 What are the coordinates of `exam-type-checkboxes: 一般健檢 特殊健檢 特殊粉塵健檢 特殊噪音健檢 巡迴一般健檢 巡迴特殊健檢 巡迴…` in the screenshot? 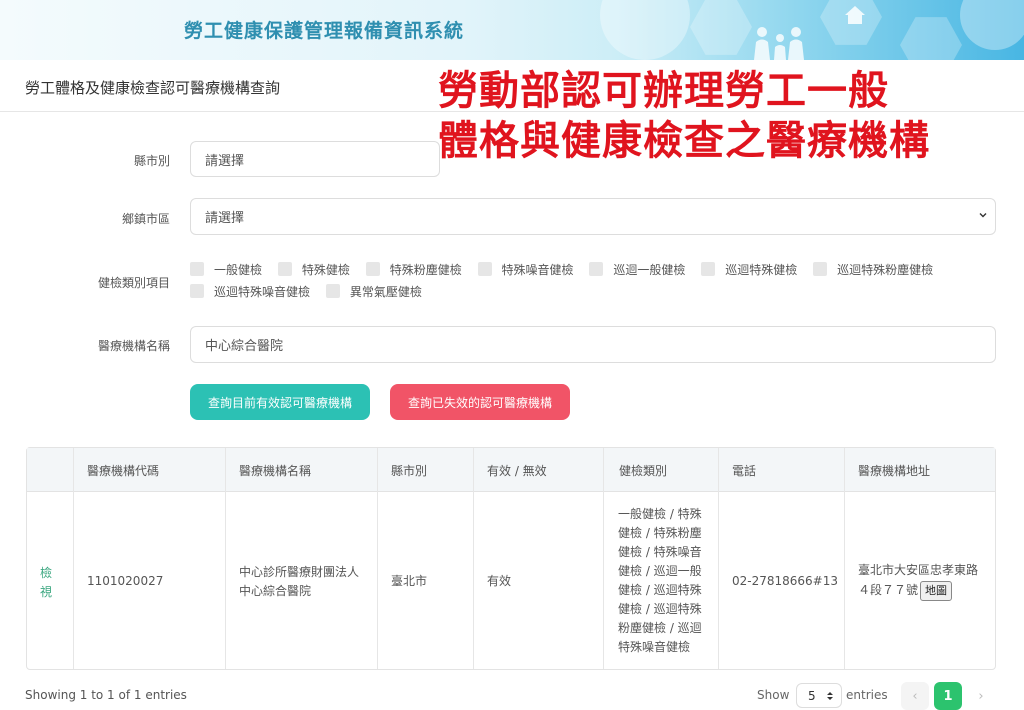 It's located at (580, 280).